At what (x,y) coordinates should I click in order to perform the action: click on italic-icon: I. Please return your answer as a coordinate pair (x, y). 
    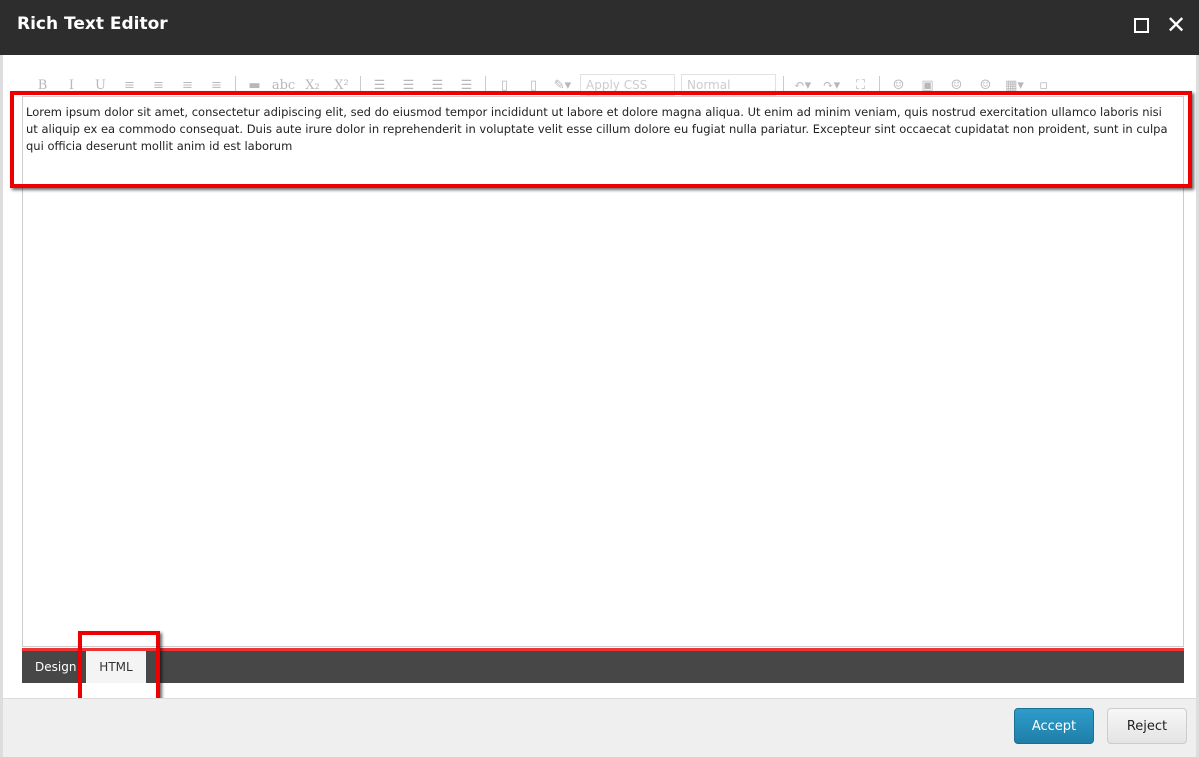
    Looking at the image, I should click on (71, 85).